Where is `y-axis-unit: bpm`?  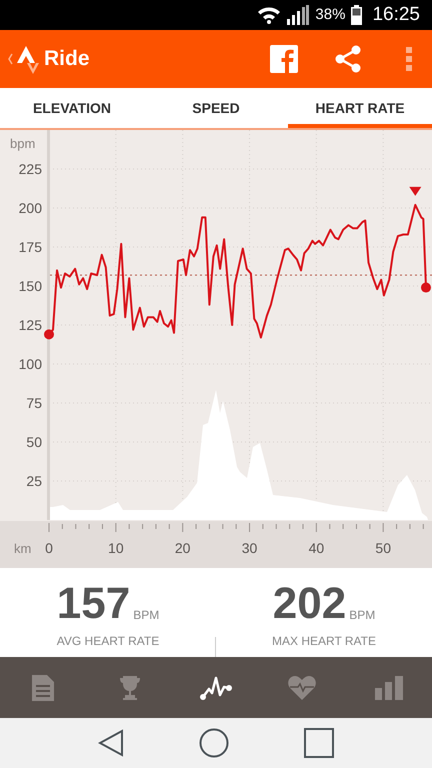
y-axis-unit: bpm is located at coordinates (23, 143).